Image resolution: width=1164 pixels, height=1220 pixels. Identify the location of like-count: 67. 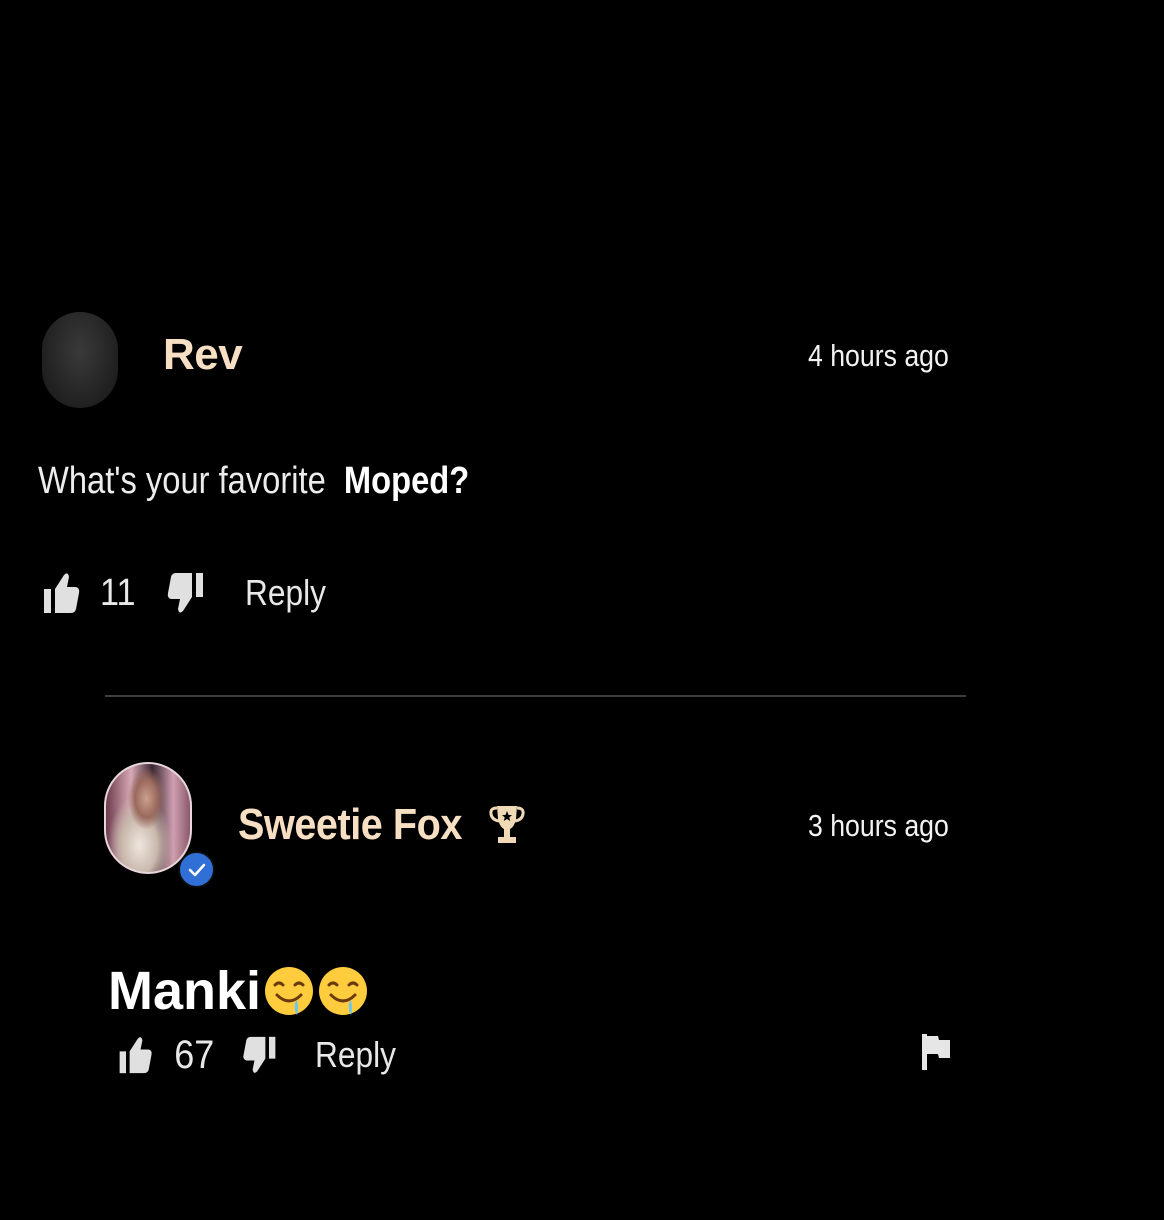
(194, 1054).